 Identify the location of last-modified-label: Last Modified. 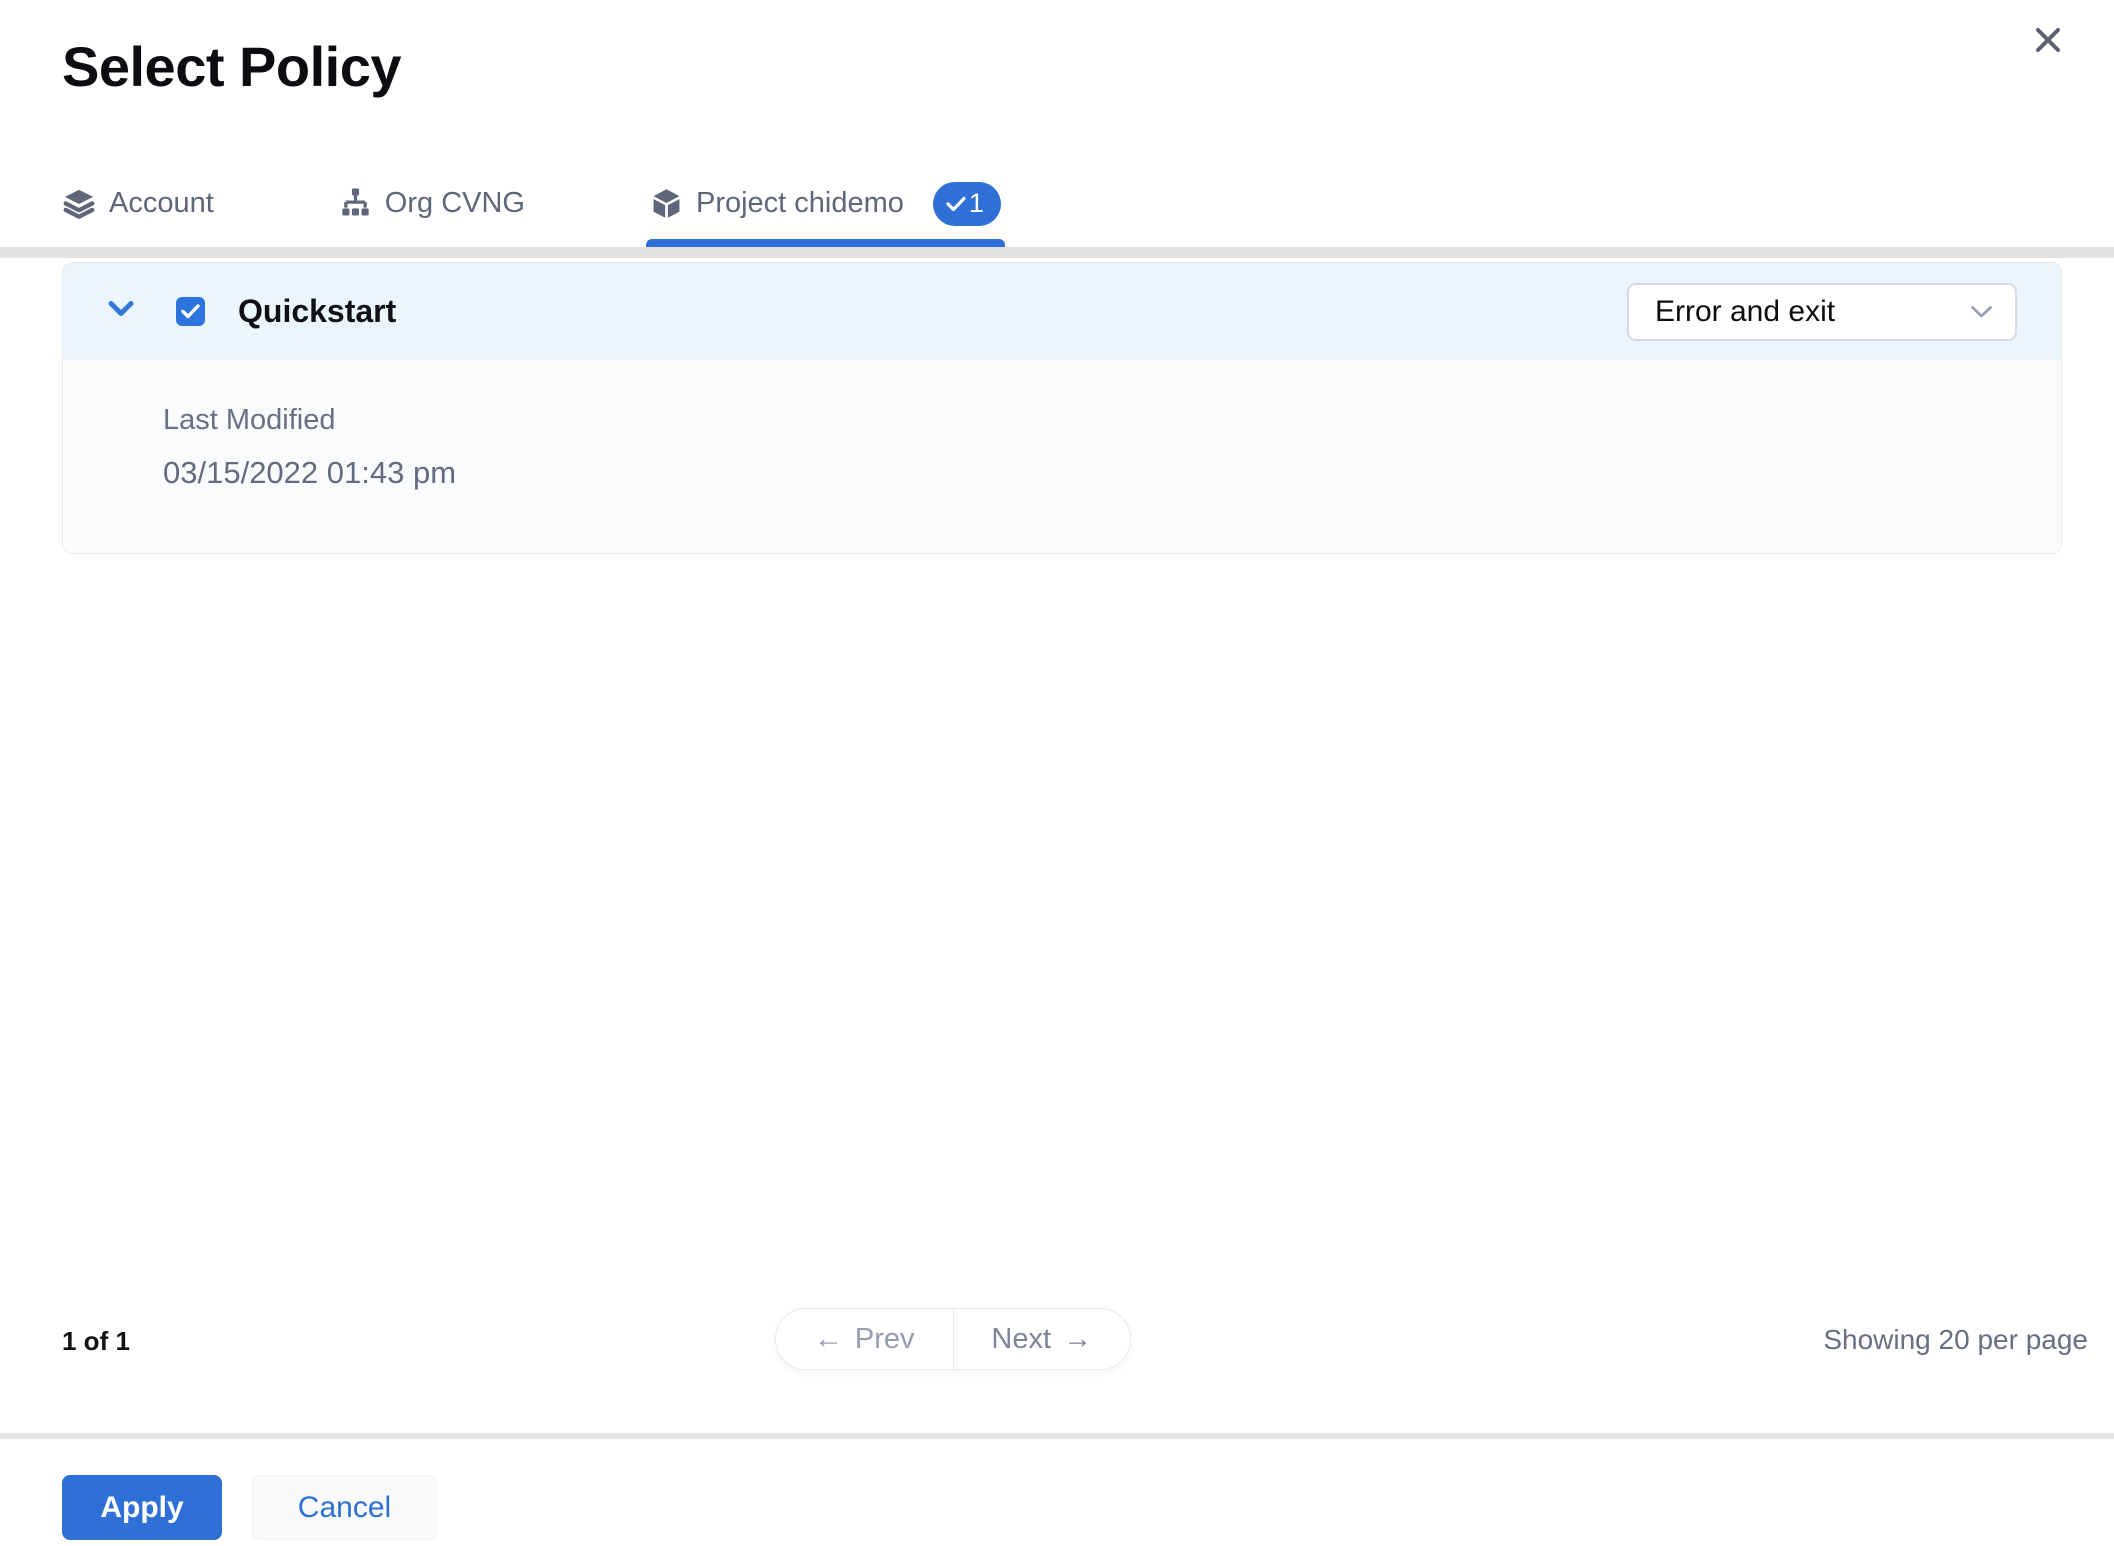
(249, 420).